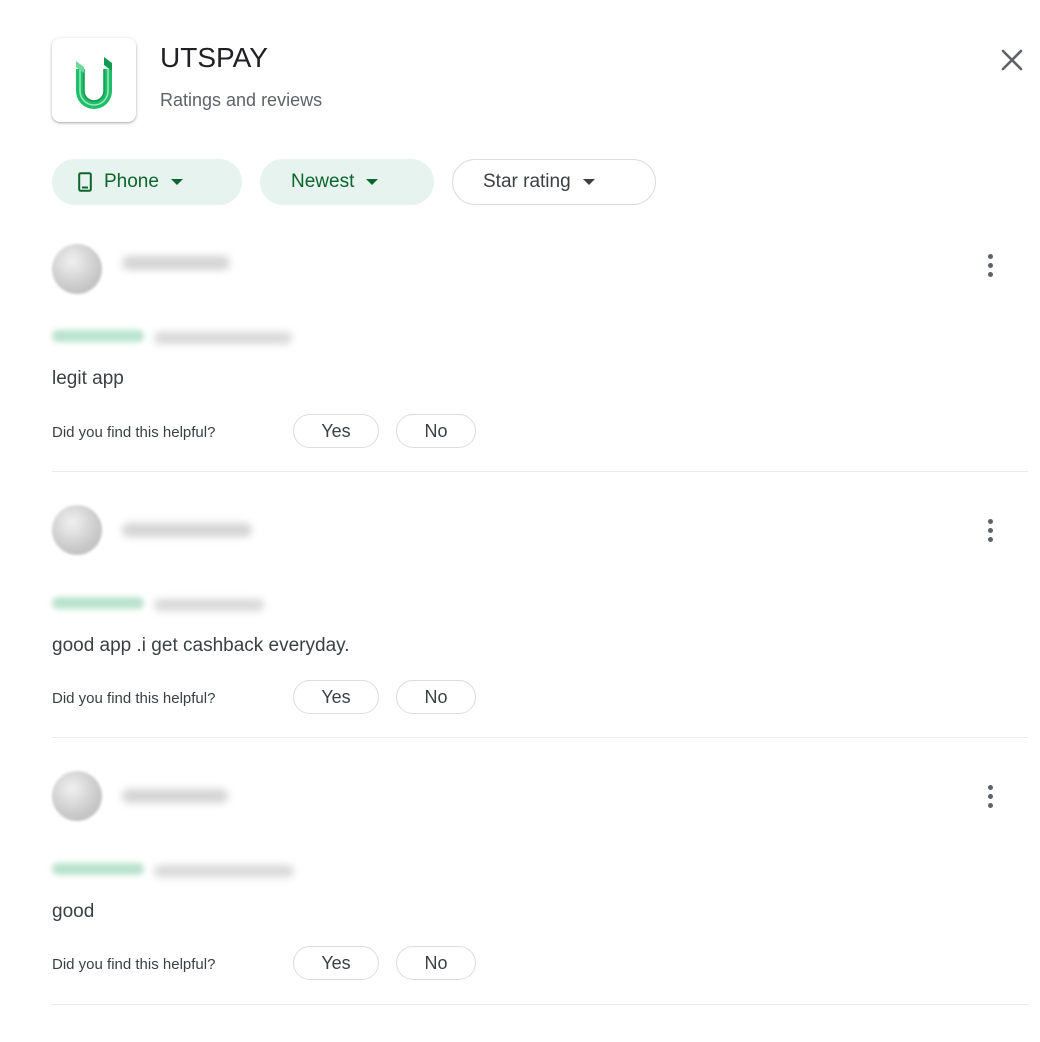 Image resolution: width=1040 pixels, height=1042 pixels. Describe the element at coordinates (131, 181) in the screenshot. I see `filter-device-label: Phone` at that location.